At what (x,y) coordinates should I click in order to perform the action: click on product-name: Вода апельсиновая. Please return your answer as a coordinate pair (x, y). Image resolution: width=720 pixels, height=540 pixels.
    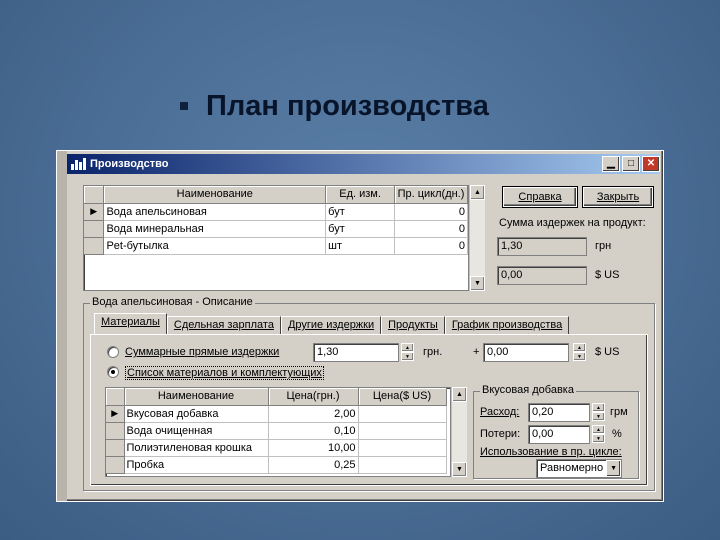
    Looking at the image, I should click on (215, 212).